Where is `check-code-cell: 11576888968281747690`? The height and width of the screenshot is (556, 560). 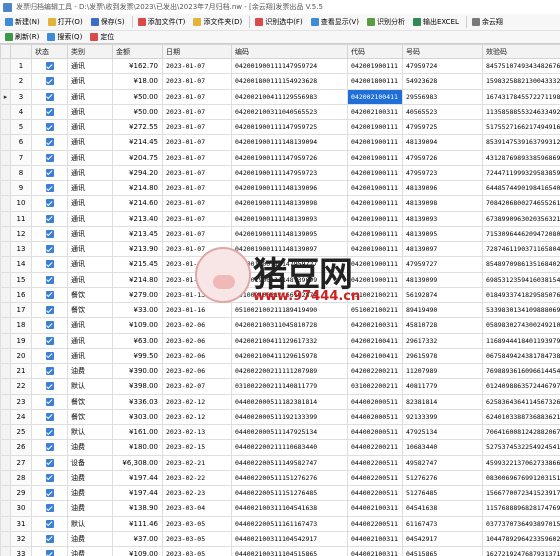 check-code-cell: 11576888968281747690 is located at coordinates (521, 508).